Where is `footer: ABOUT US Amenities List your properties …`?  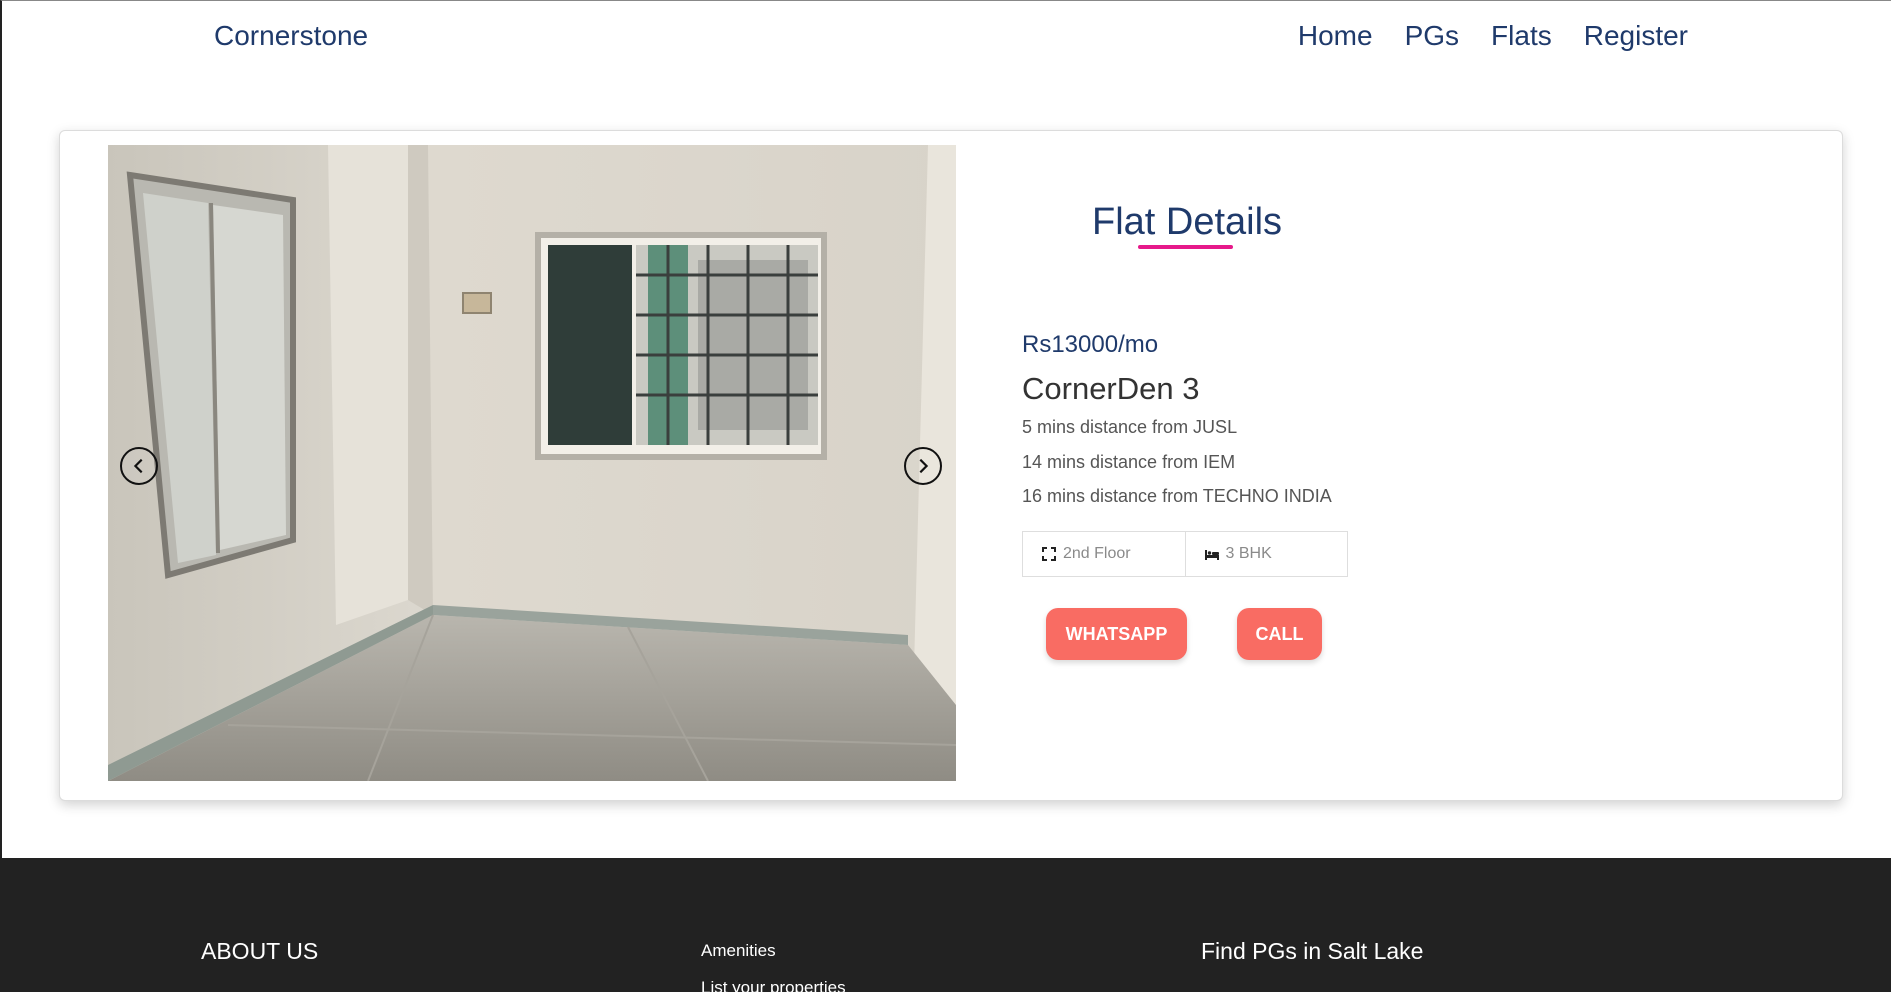
footer: ABOUT US Amenities List your properties … is located at coordinates (945, 925).